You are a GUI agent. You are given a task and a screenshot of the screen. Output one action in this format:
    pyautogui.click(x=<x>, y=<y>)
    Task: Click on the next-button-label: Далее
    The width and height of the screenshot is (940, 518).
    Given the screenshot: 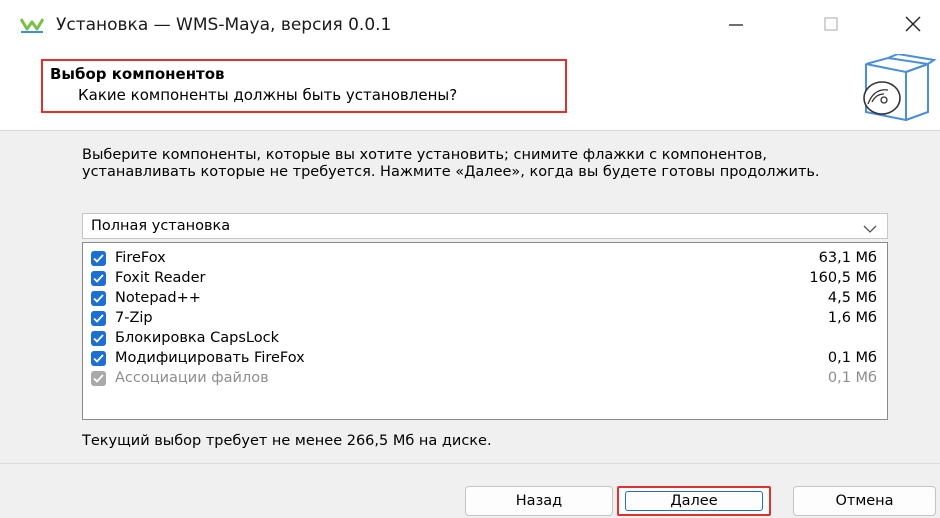 What is the action you would take?
    pyautogui.click(x=694, y=501)
    